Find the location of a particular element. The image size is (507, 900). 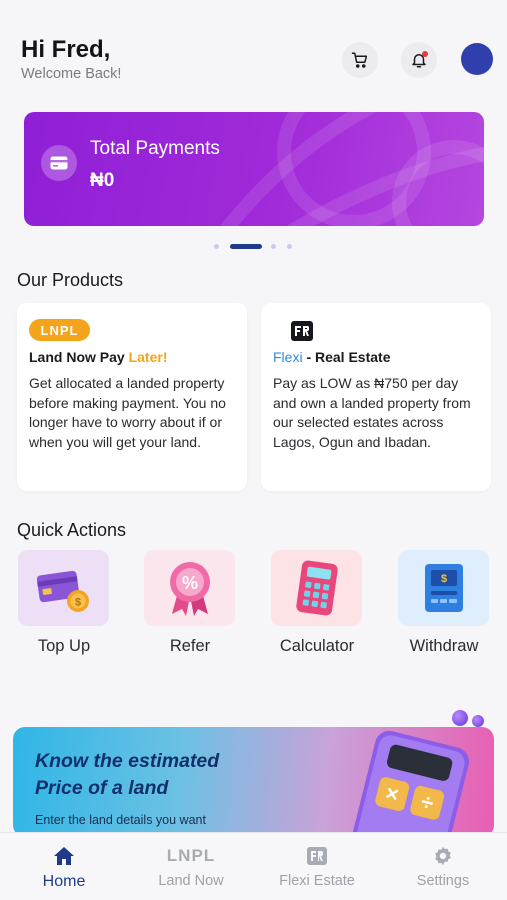

cart-button is located at coordinates (360, 60).